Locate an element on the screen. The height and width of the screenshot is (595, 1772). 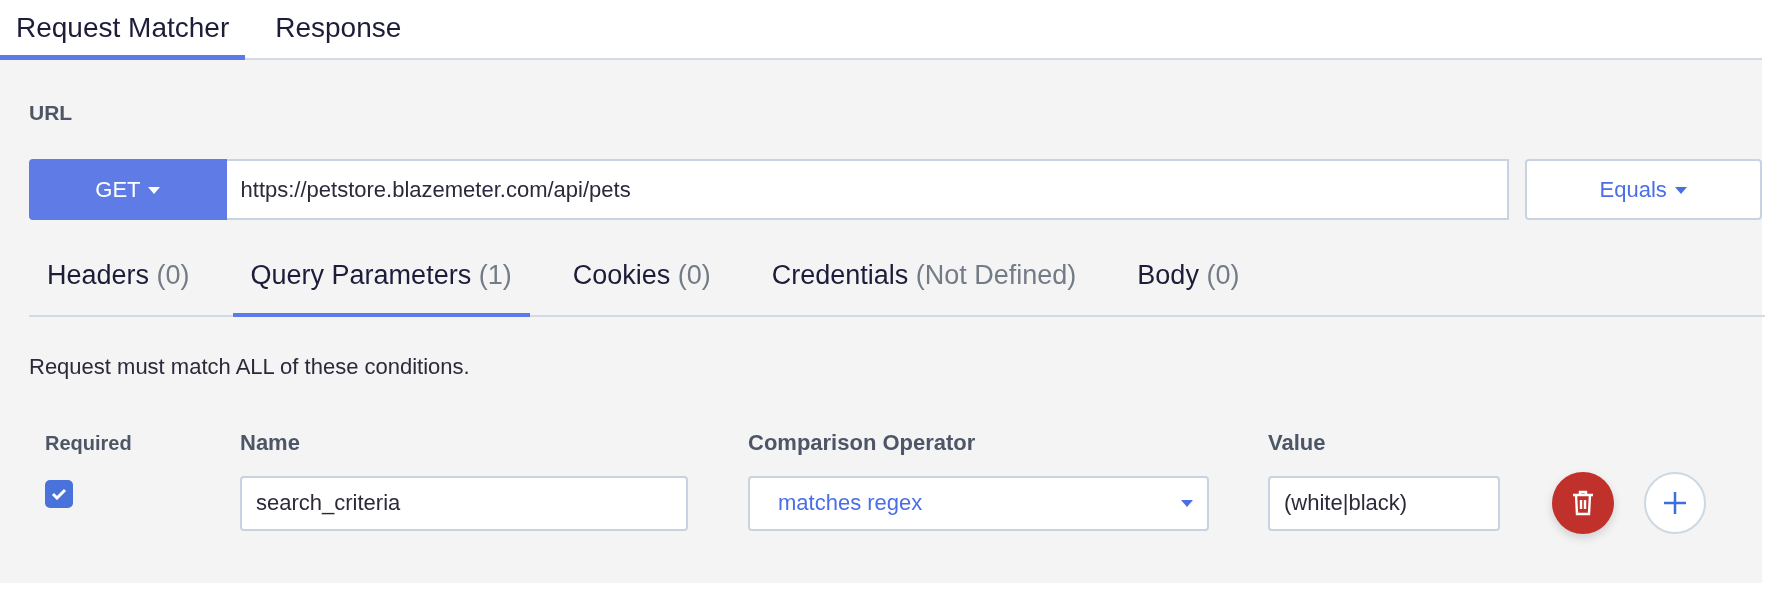
column-header: Comparison Operator is located at coordinates (862, 443).